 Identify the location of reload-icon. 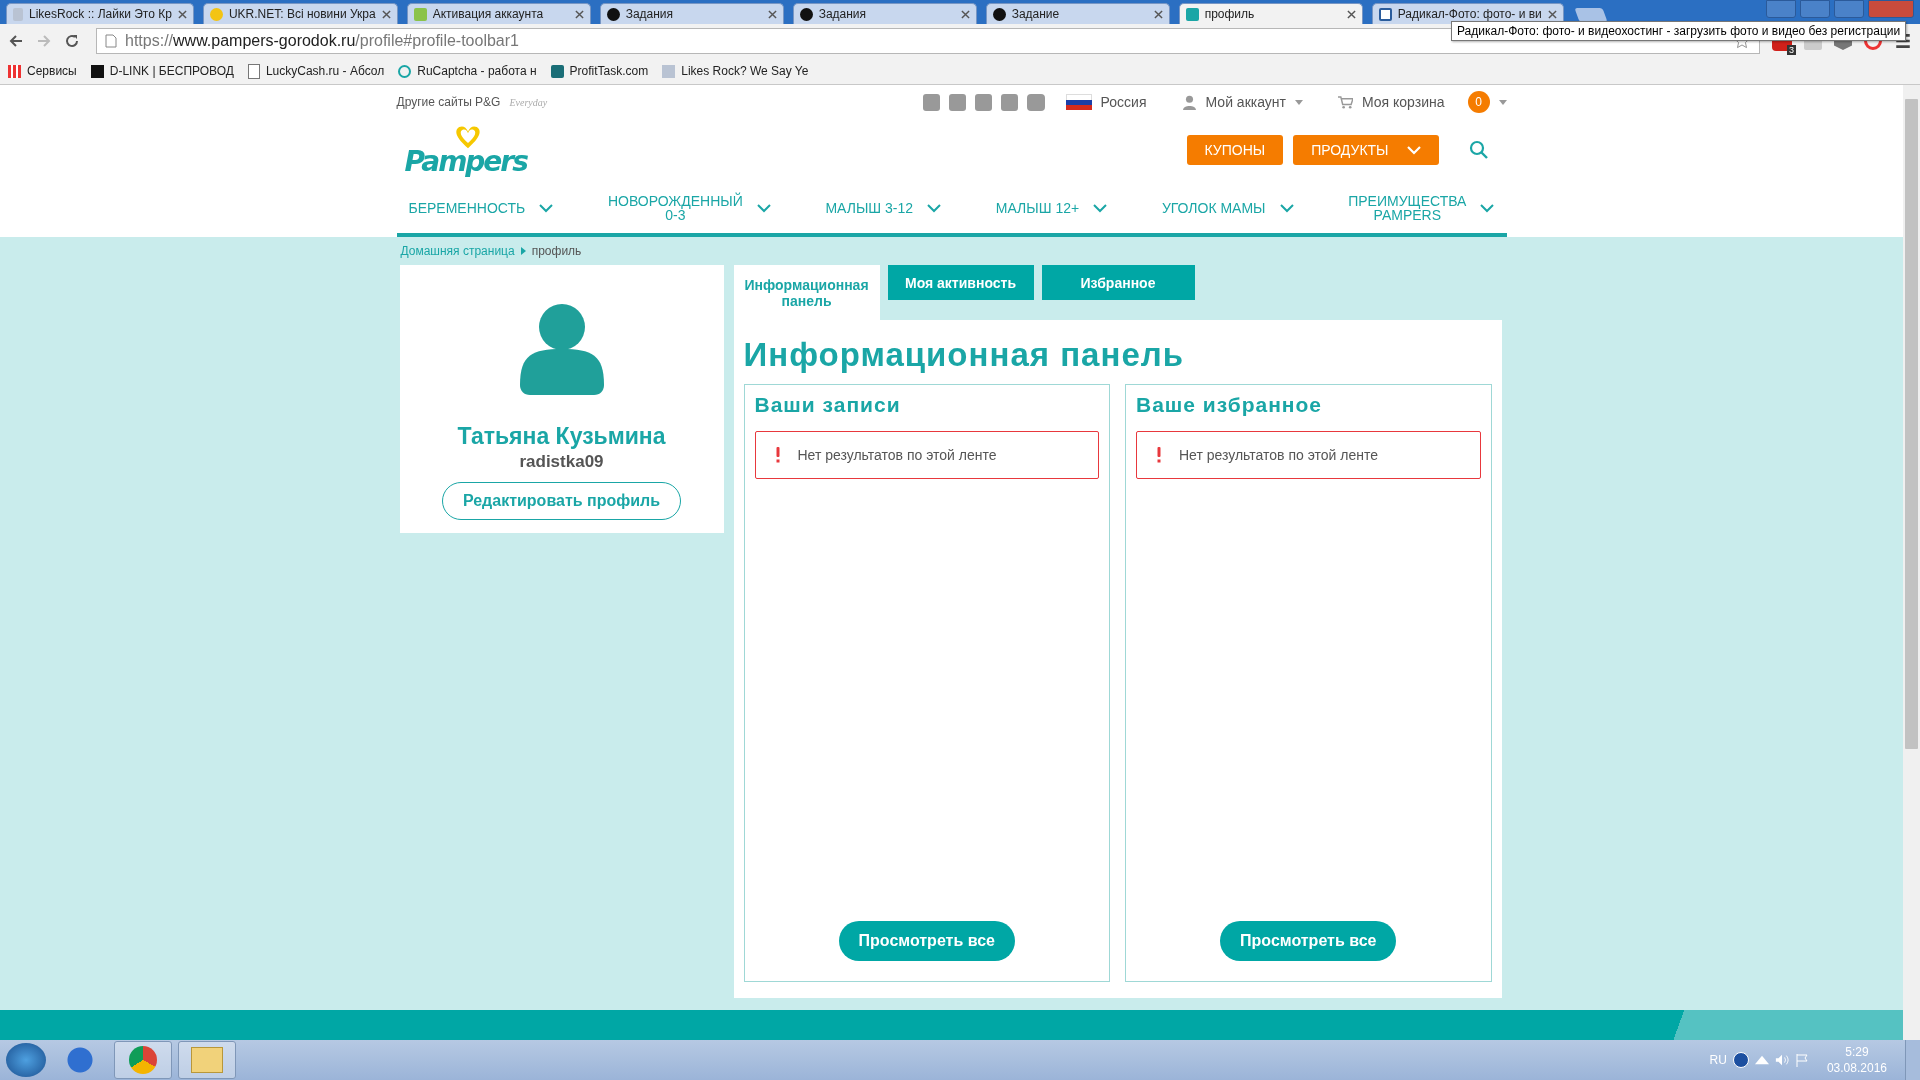
(72, 41).